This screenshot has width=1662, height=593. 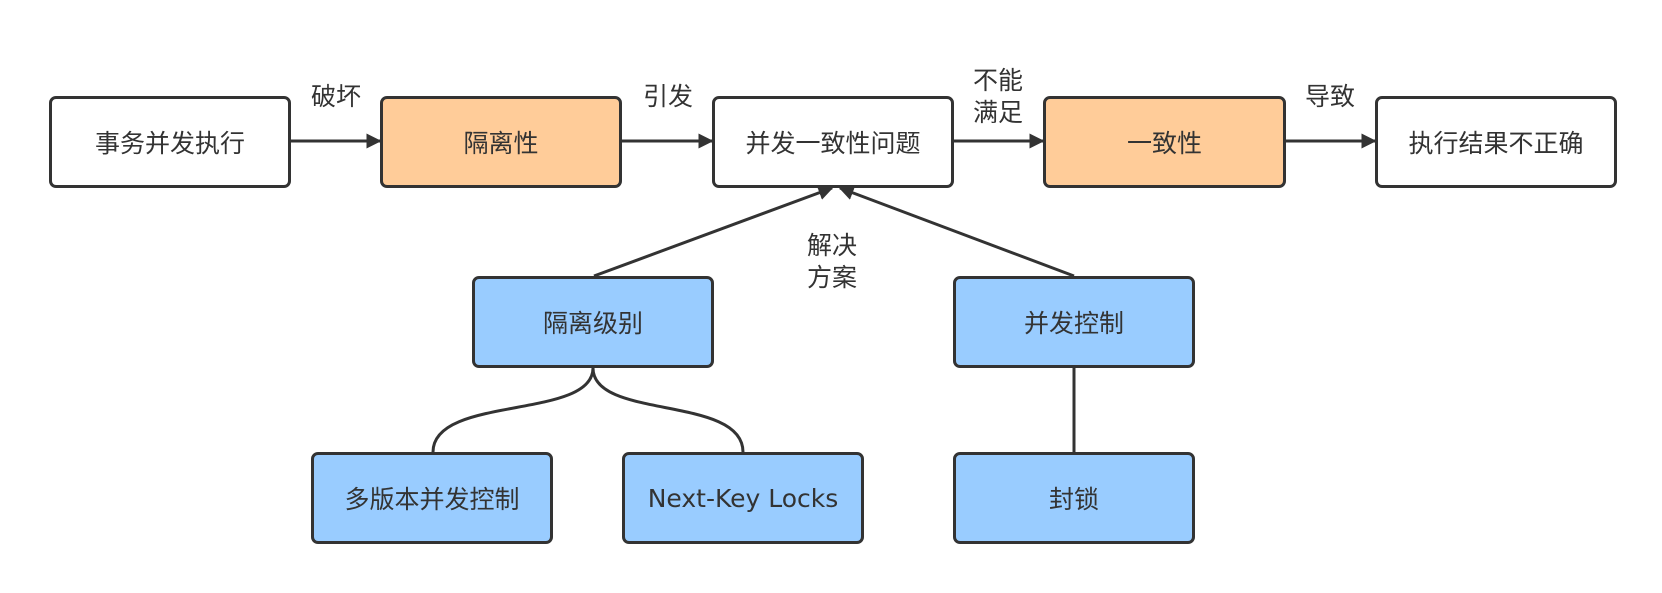 I want to click on edge-label-solve: 解决 方案, so click(x=832, y=262).